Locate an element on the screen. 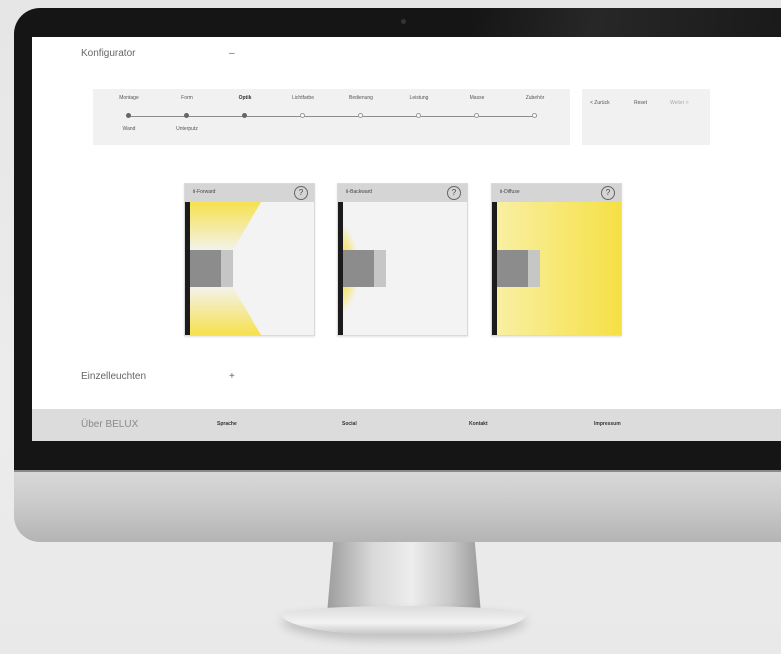 This screenshot has width=781, height=654. card-title: Ⅱ-Diffuse is located at coordinates (510, 192).